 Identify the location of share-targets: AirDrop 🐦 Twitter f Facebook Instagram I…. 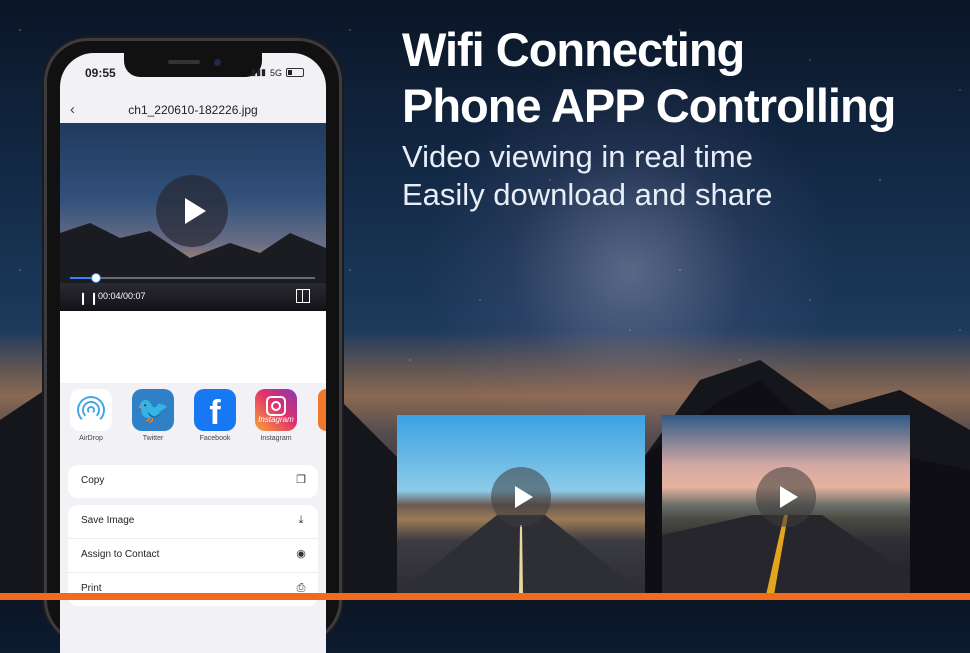
(193, 420).